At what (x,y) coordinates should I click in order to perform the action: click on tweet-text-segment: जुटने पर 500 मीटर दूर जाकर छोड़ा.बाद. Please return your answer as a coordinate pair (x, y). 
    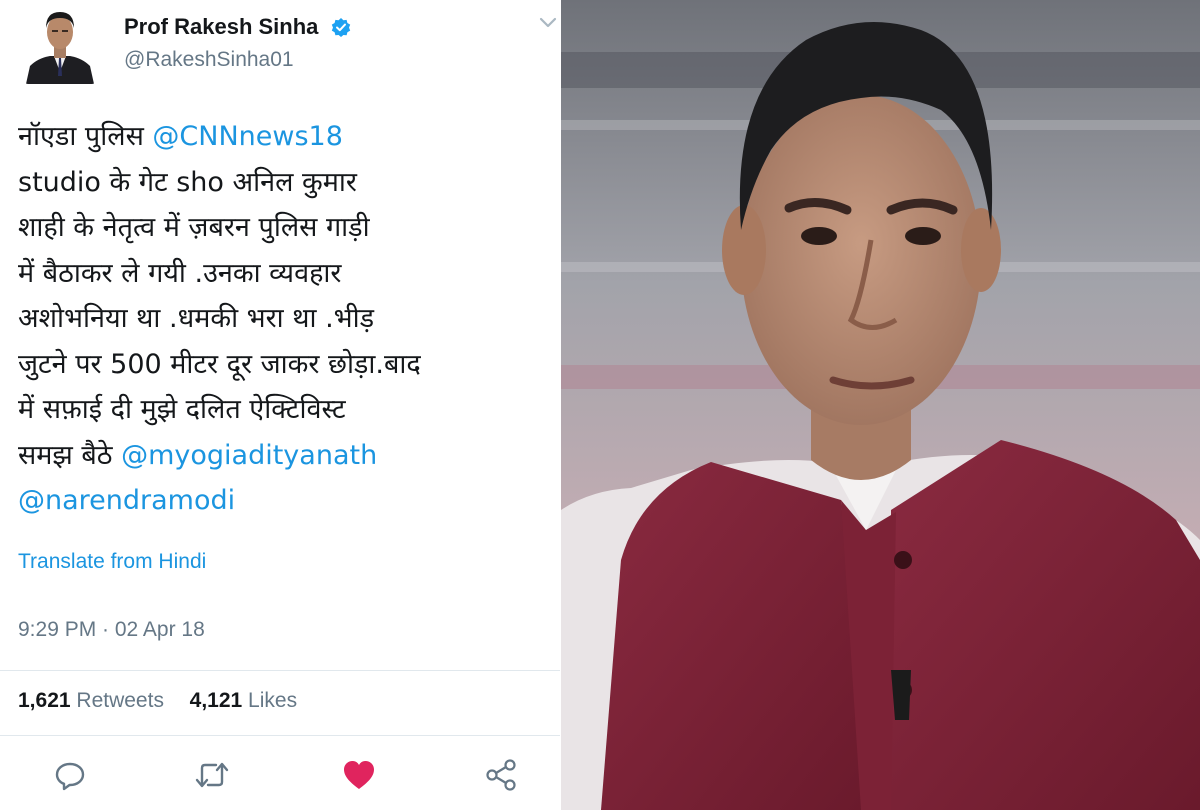
    Looking at the image, I should click on (219, 364).